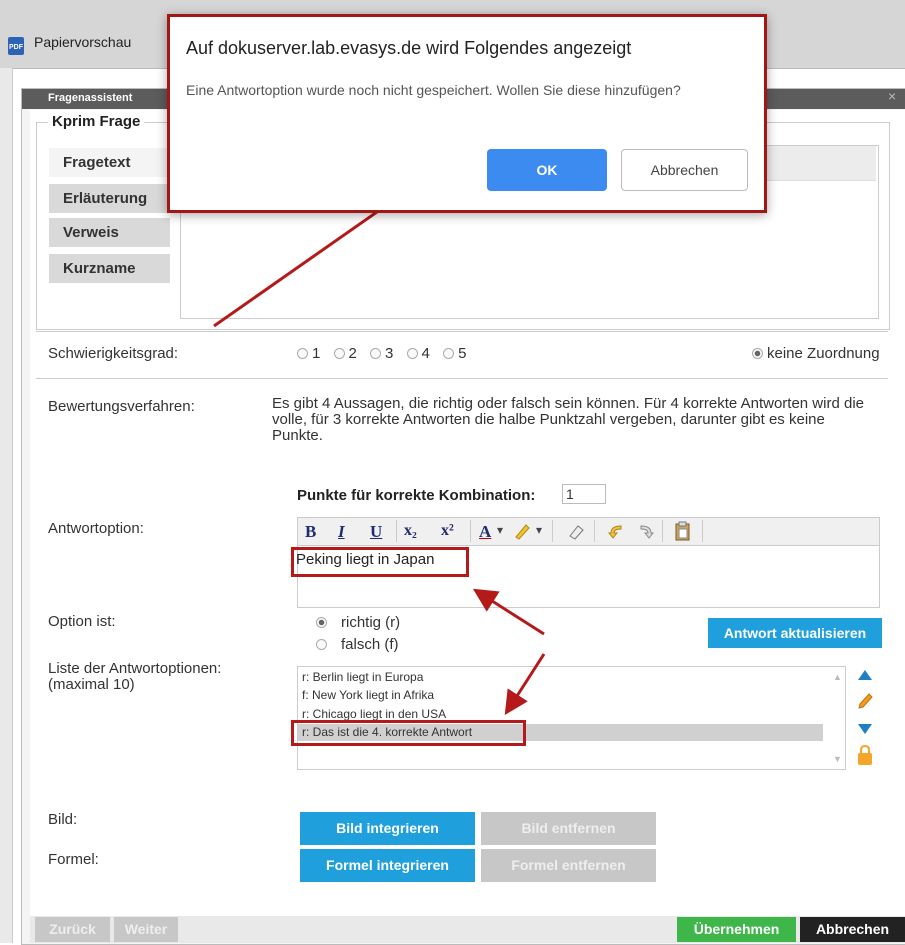 The image size is (905, 945). I want to click on arrow-to-list-item, so click(525, 684).